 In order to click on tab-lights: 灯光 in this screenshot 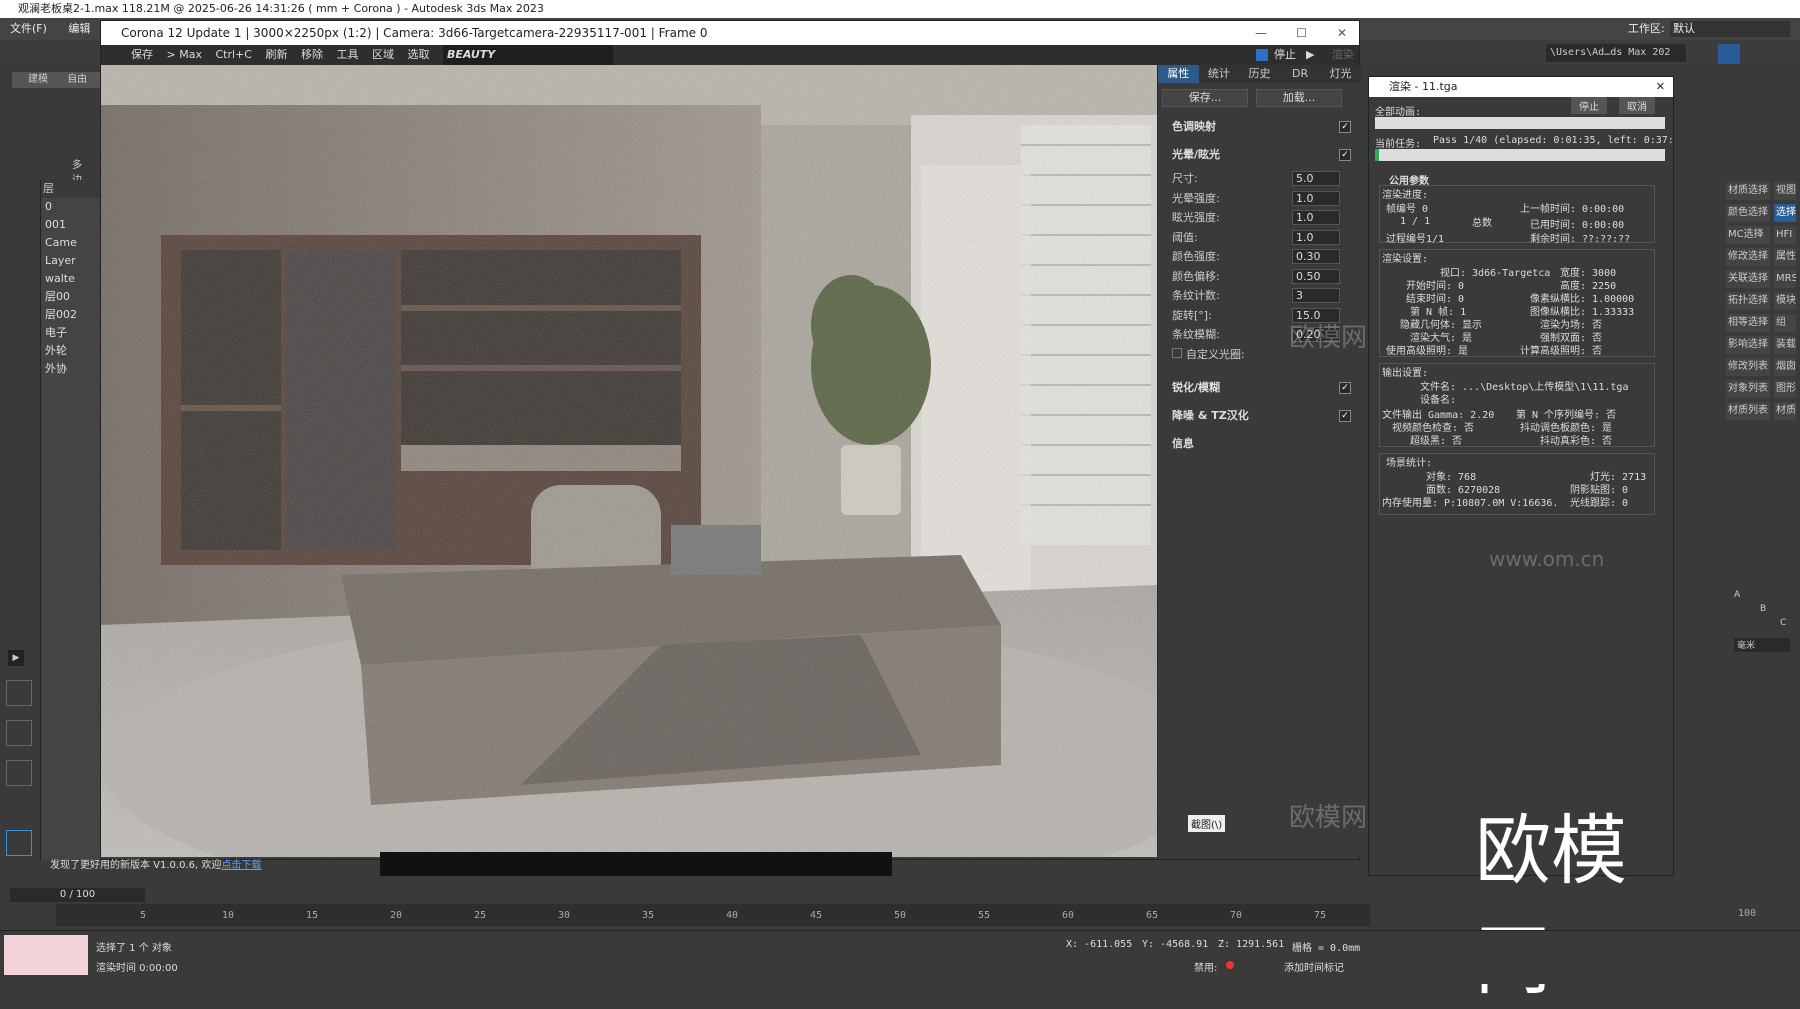, I will do `click(1340, 74)`.